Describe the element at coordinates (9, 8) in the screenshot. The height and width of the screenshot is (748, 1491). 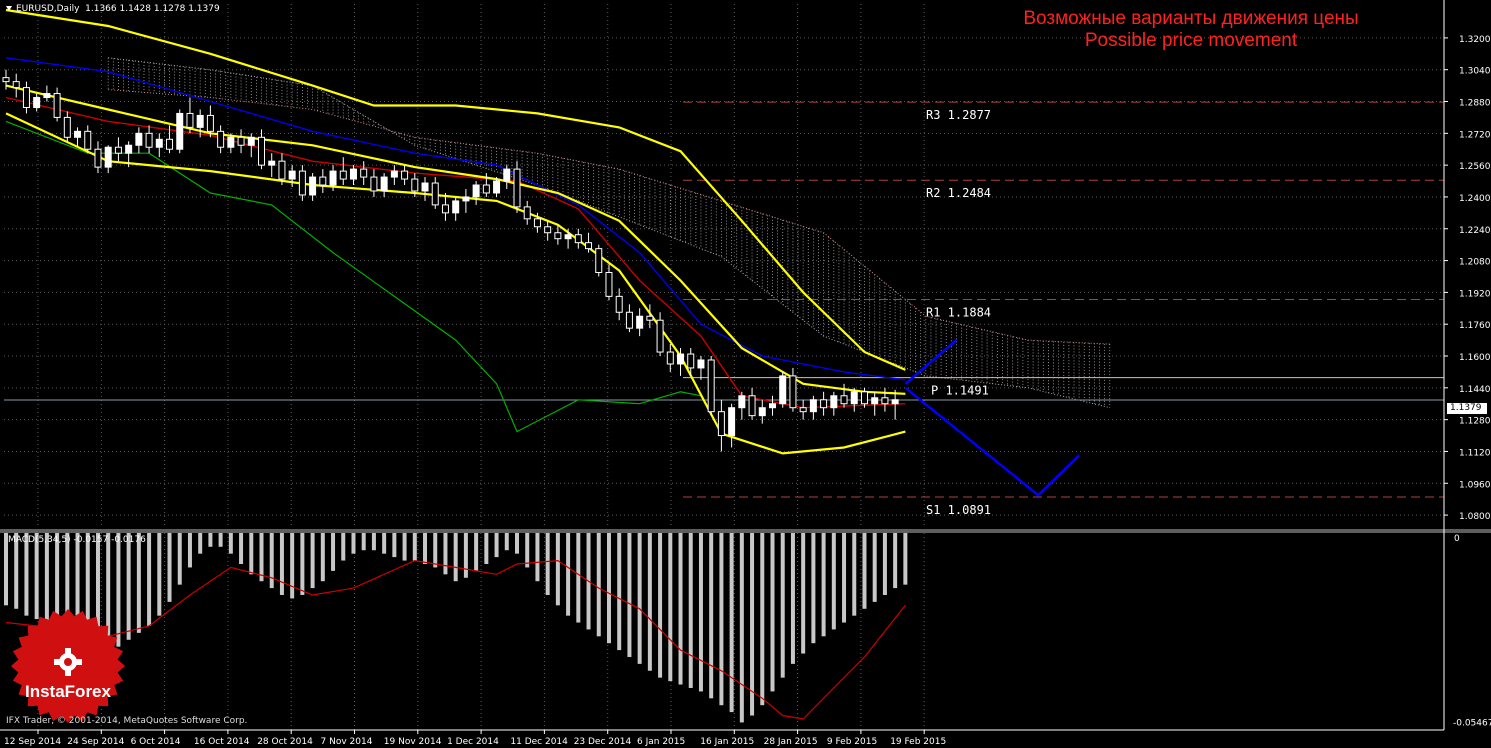
I see `chevron-down-icon` at that location.